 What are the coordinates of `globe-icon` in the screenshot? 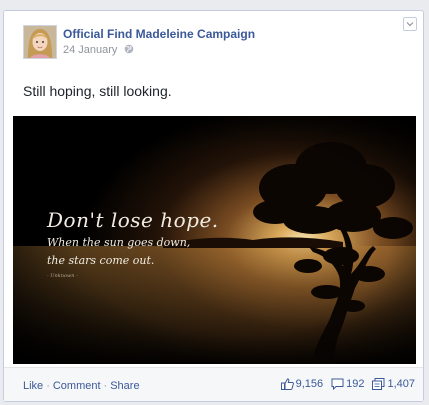 It's located at (129, 50).